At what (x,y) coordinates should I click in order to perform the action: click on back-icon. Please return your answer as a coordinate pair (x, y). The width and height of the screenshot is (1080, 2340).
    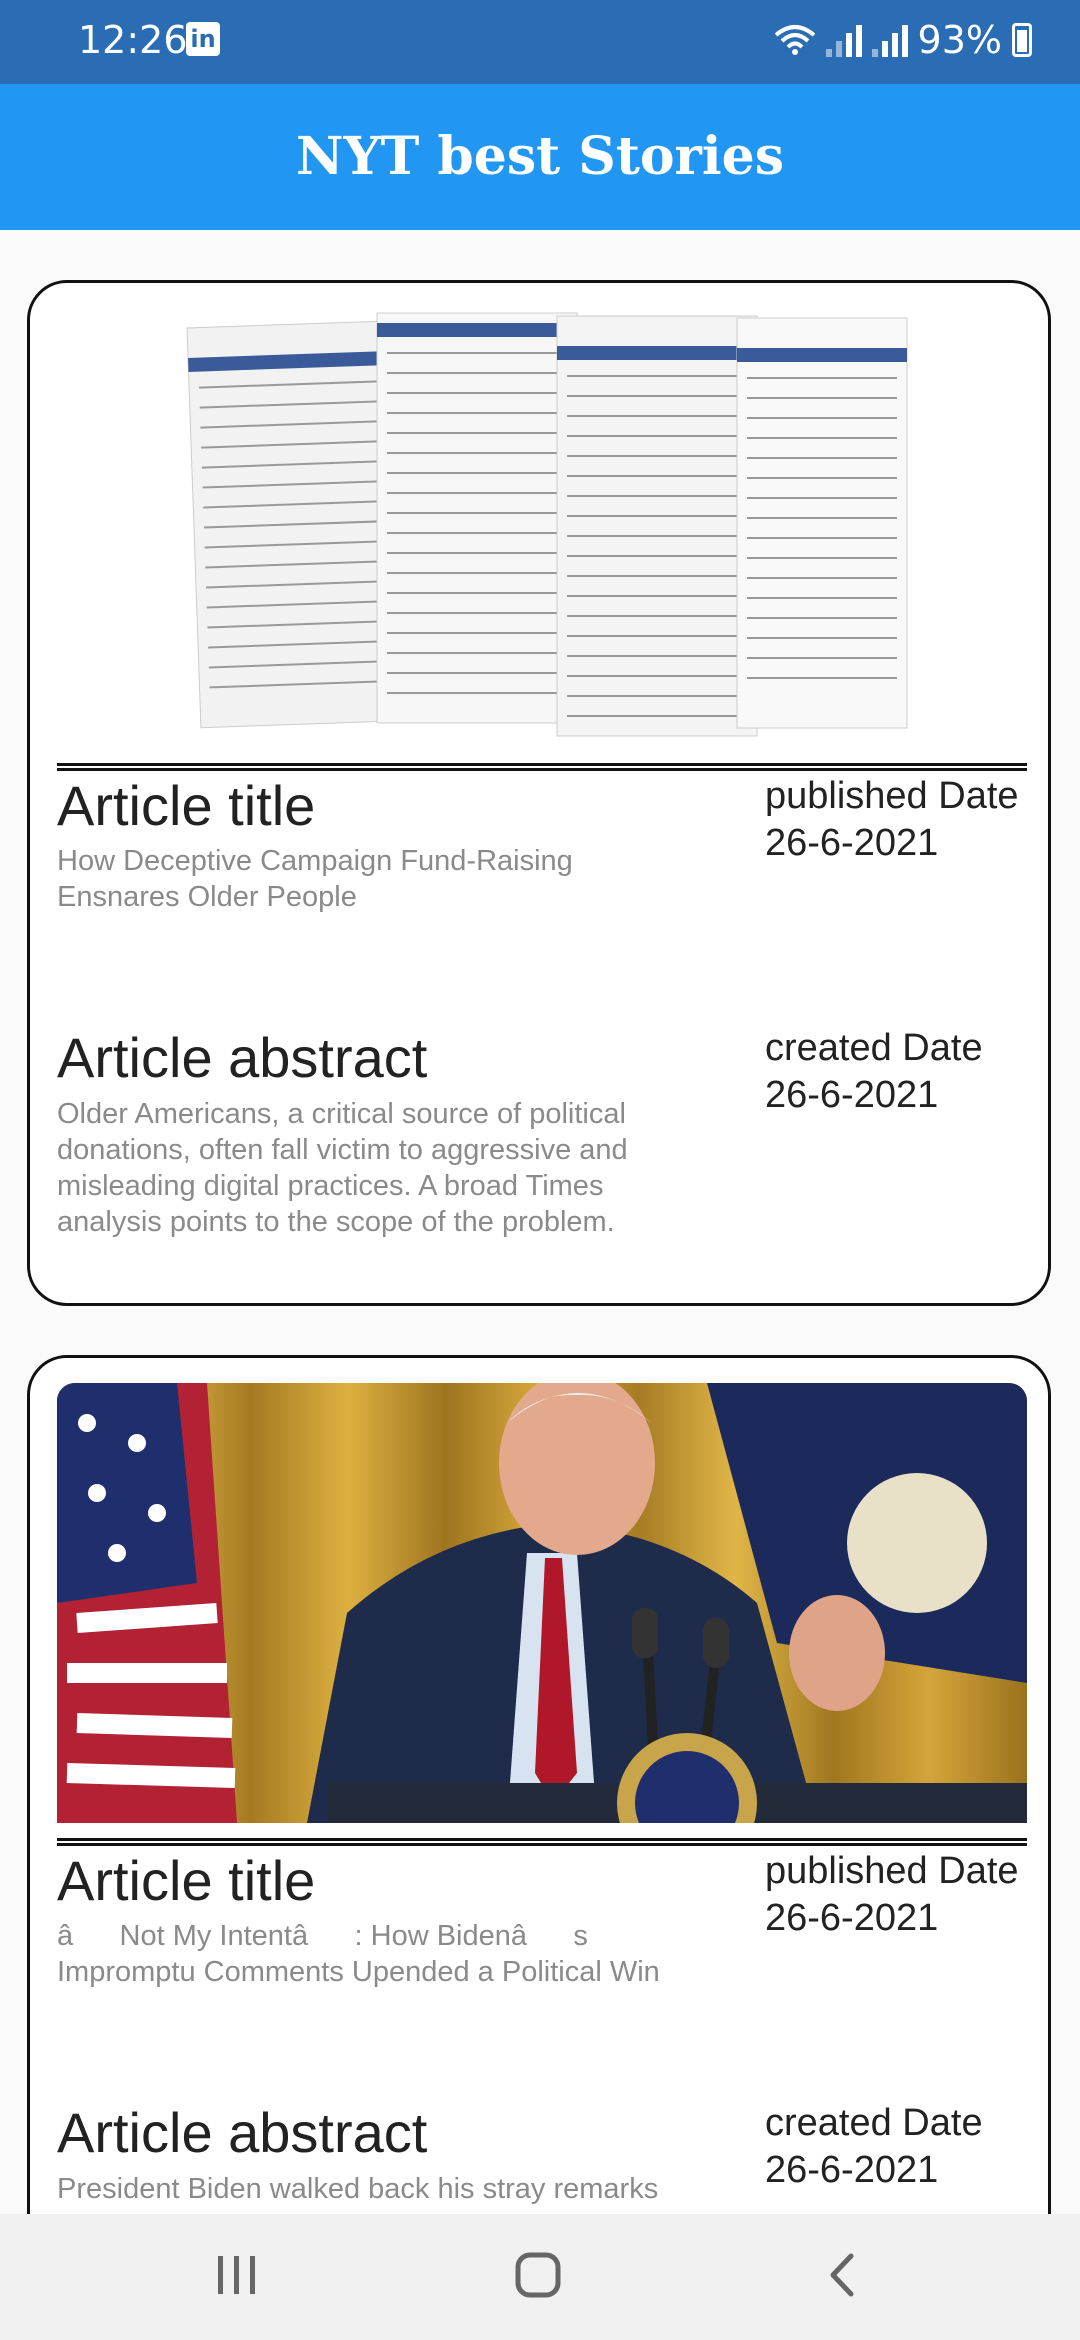
    Looking at the image, I should click on (843, 2275).